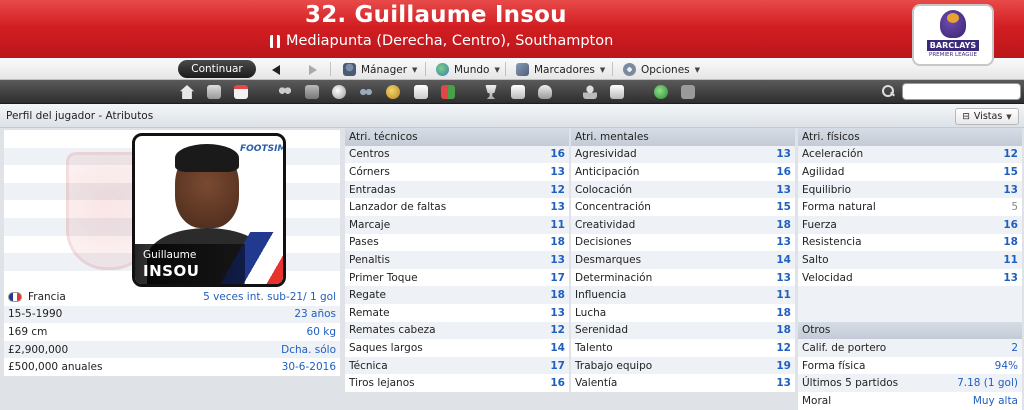  What do you see at coordinates (80, 116) in the screenshot?
I see `panel-title: Perfil del jugador - Atributos` at bounding box center [80, 116].